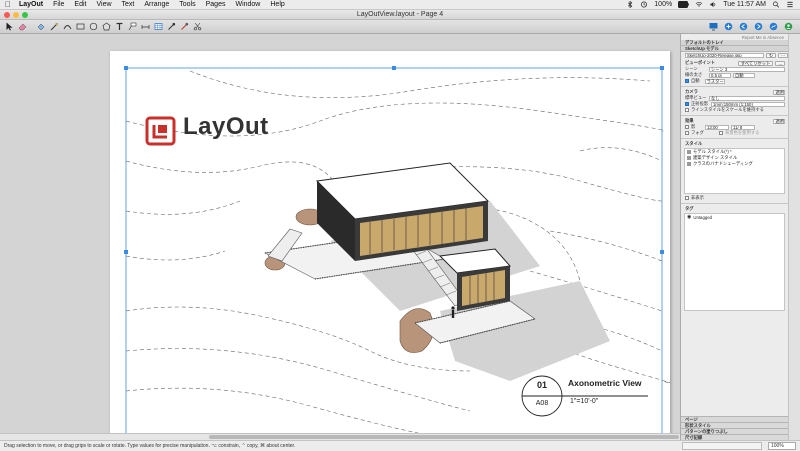 The width and height of the screenshot is (800, 451). I want to click on eraser-tool-button, so click(22, 26).